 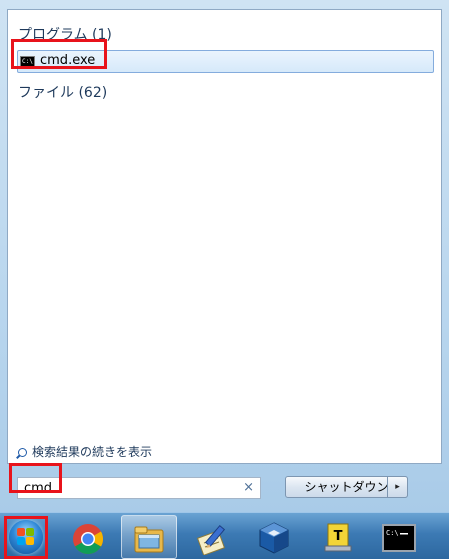 I want to click on files-section-header: ファイル (62), so click(x=62, y=92).